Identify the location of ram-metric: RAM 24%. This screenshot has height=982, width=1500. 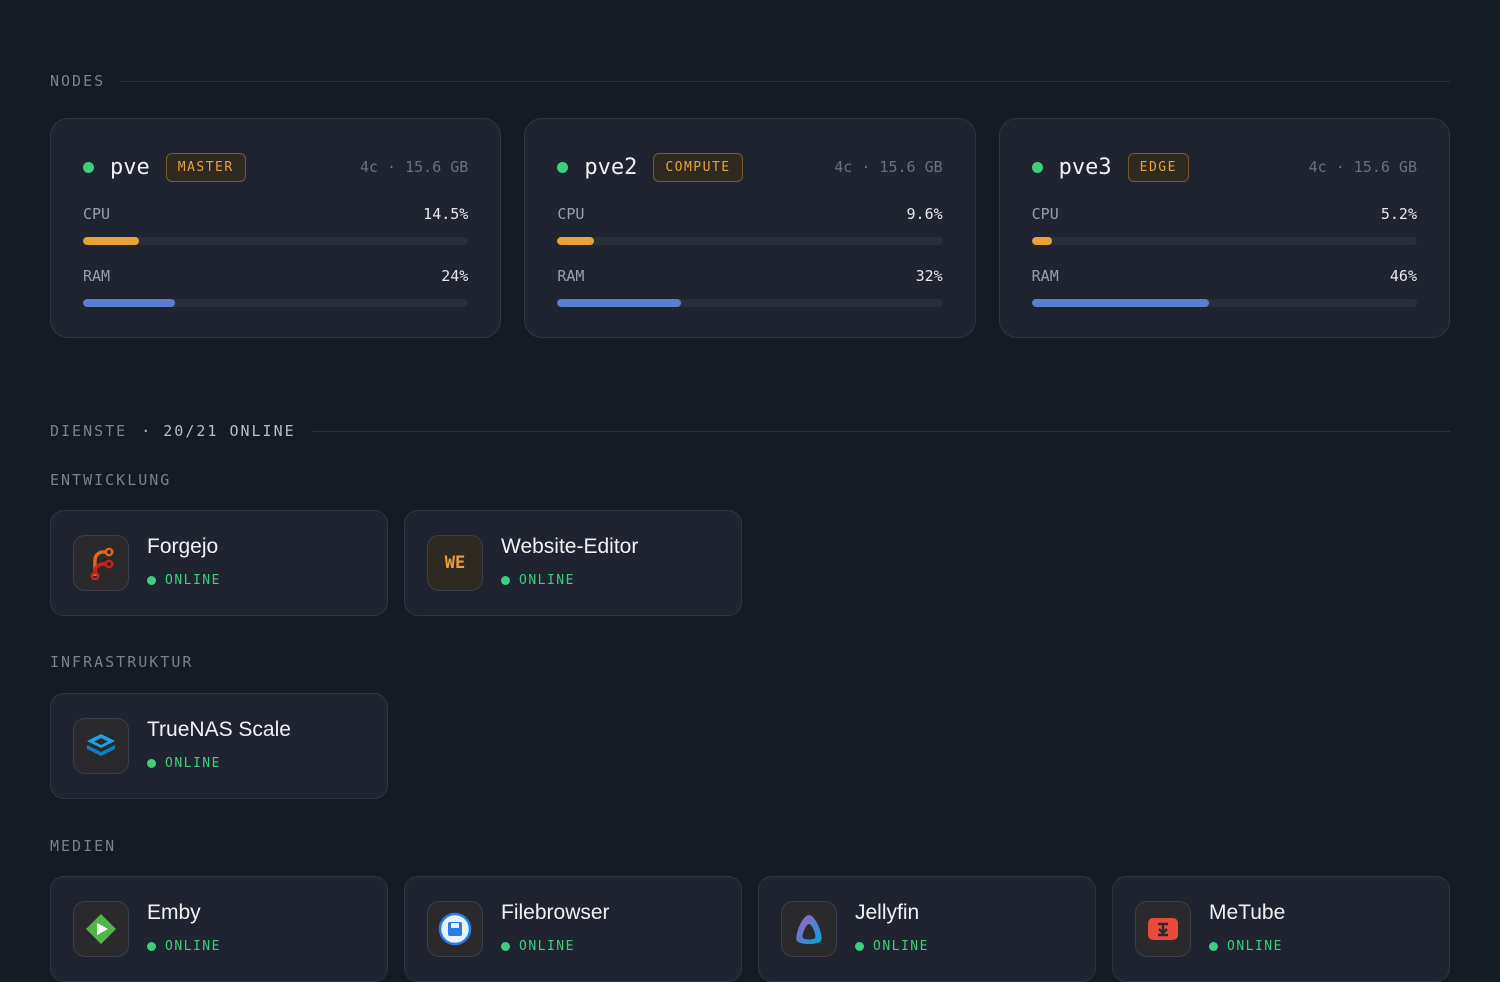
(275, 276).